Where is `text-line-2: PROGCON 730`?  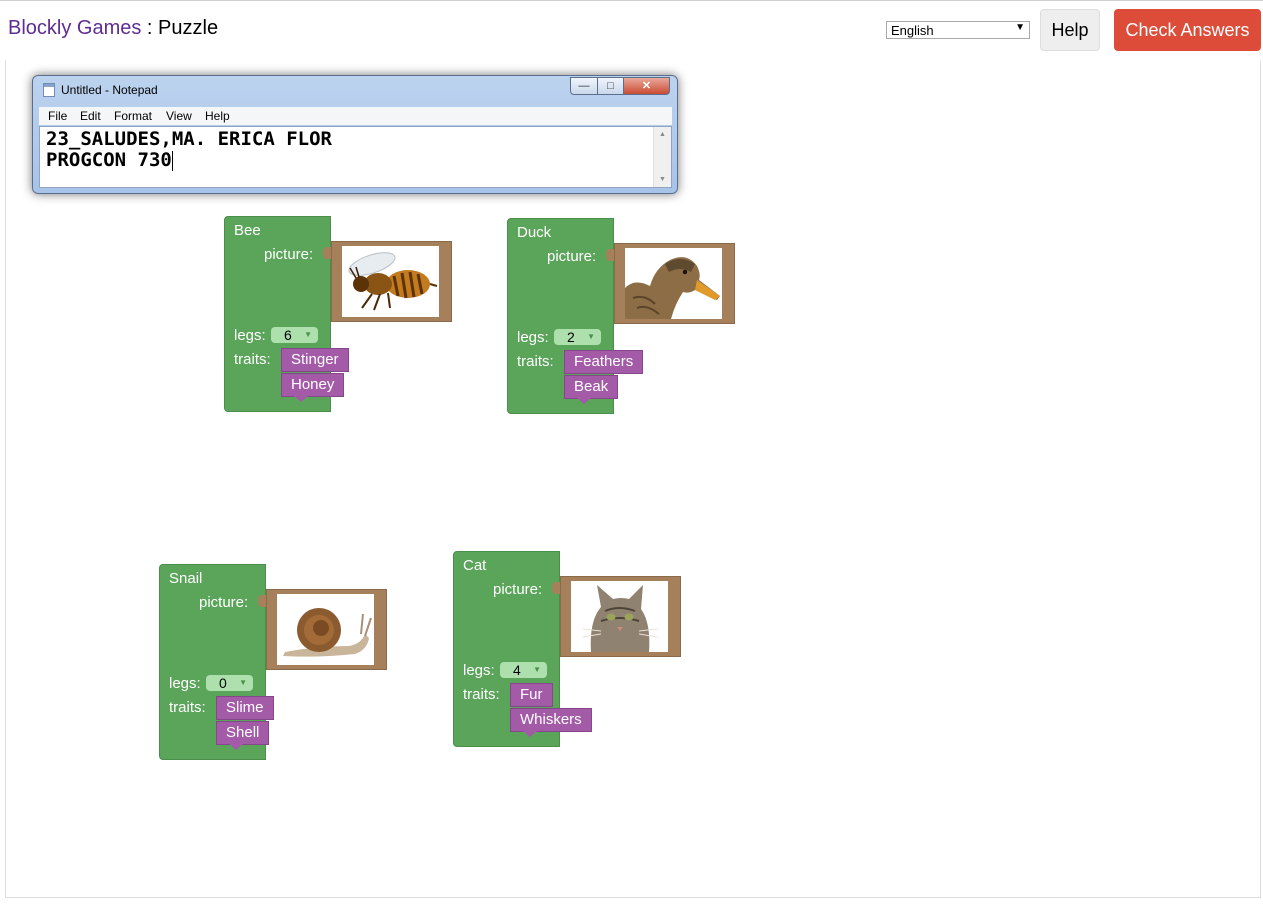
text-line-2: PROGCON 730 is located at coordinates (109, 160).